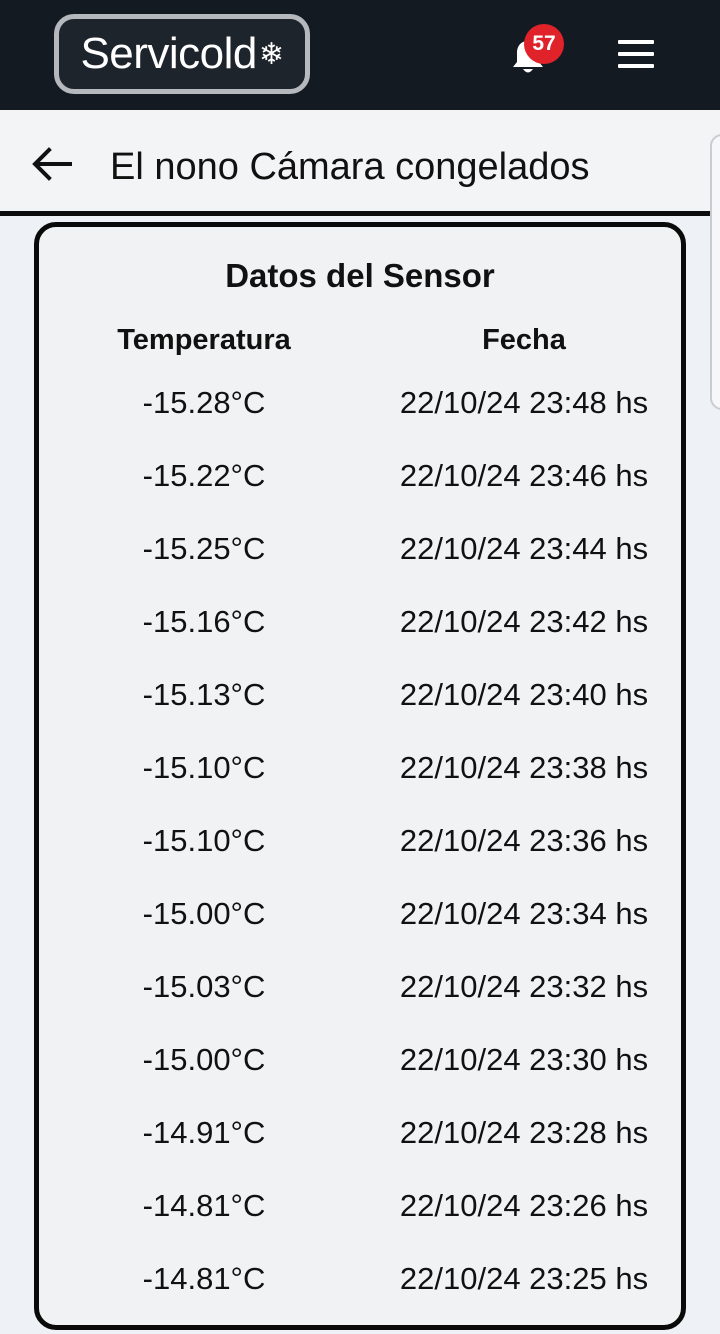 This screenshot has height=1334, width=720. Describe the element at coordinates (360, 1279) in the screenshot. I see `table-row: -14.81°C 22/10/24 23:25 hs` at that location.